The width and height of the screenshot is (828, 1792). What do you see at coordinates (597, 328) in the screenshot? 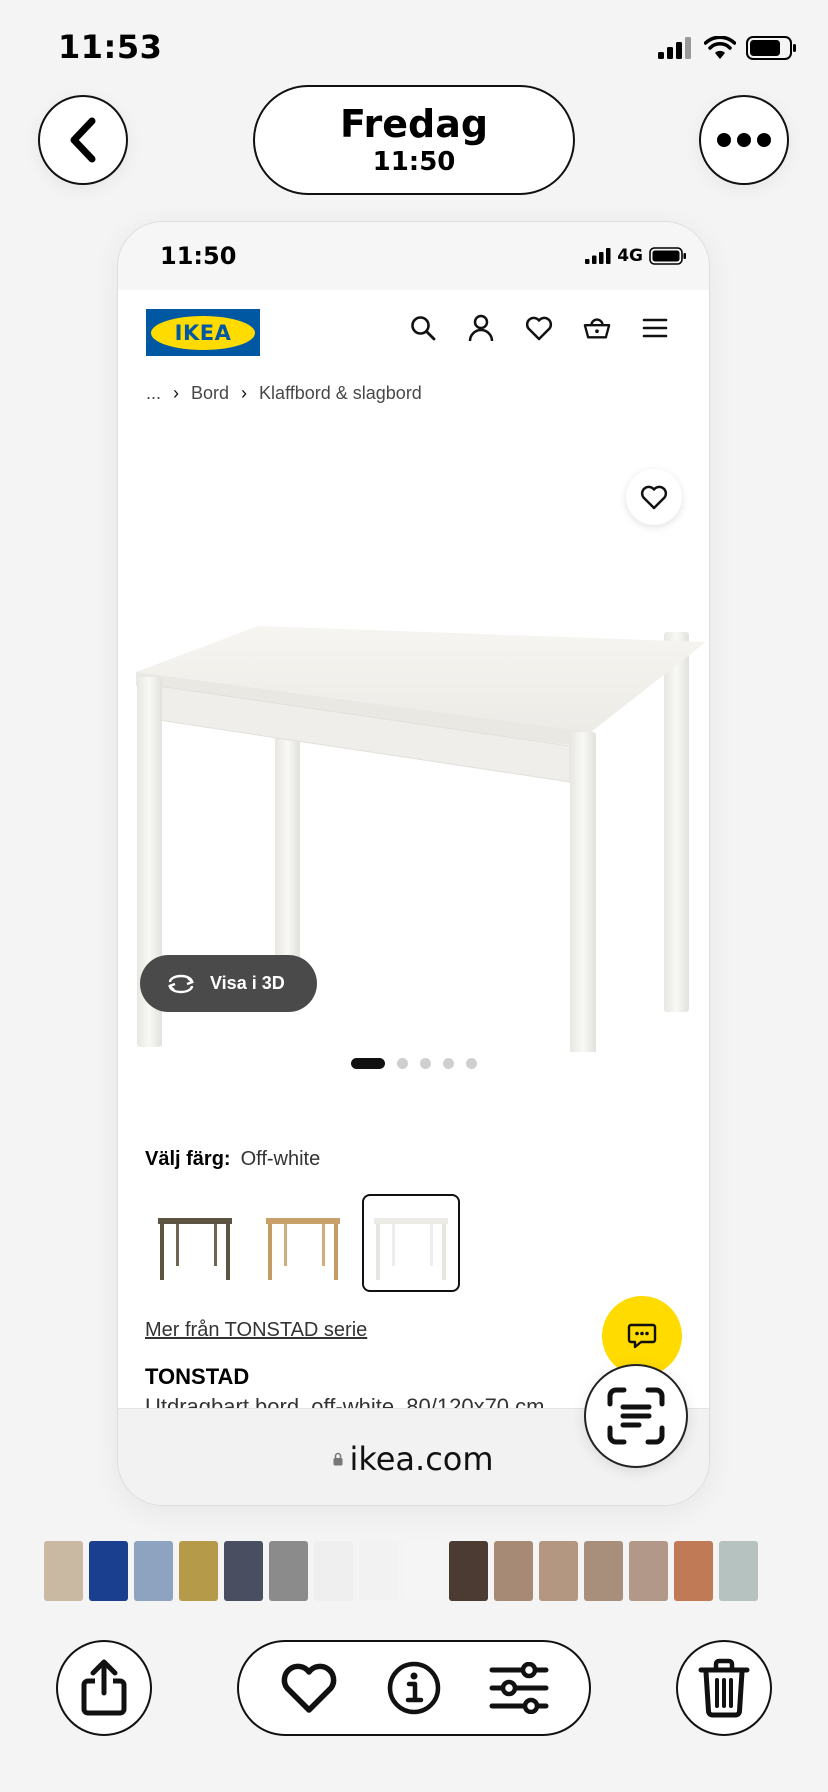
I see `shopping-basket-icon` at bounding box center [597, 328].